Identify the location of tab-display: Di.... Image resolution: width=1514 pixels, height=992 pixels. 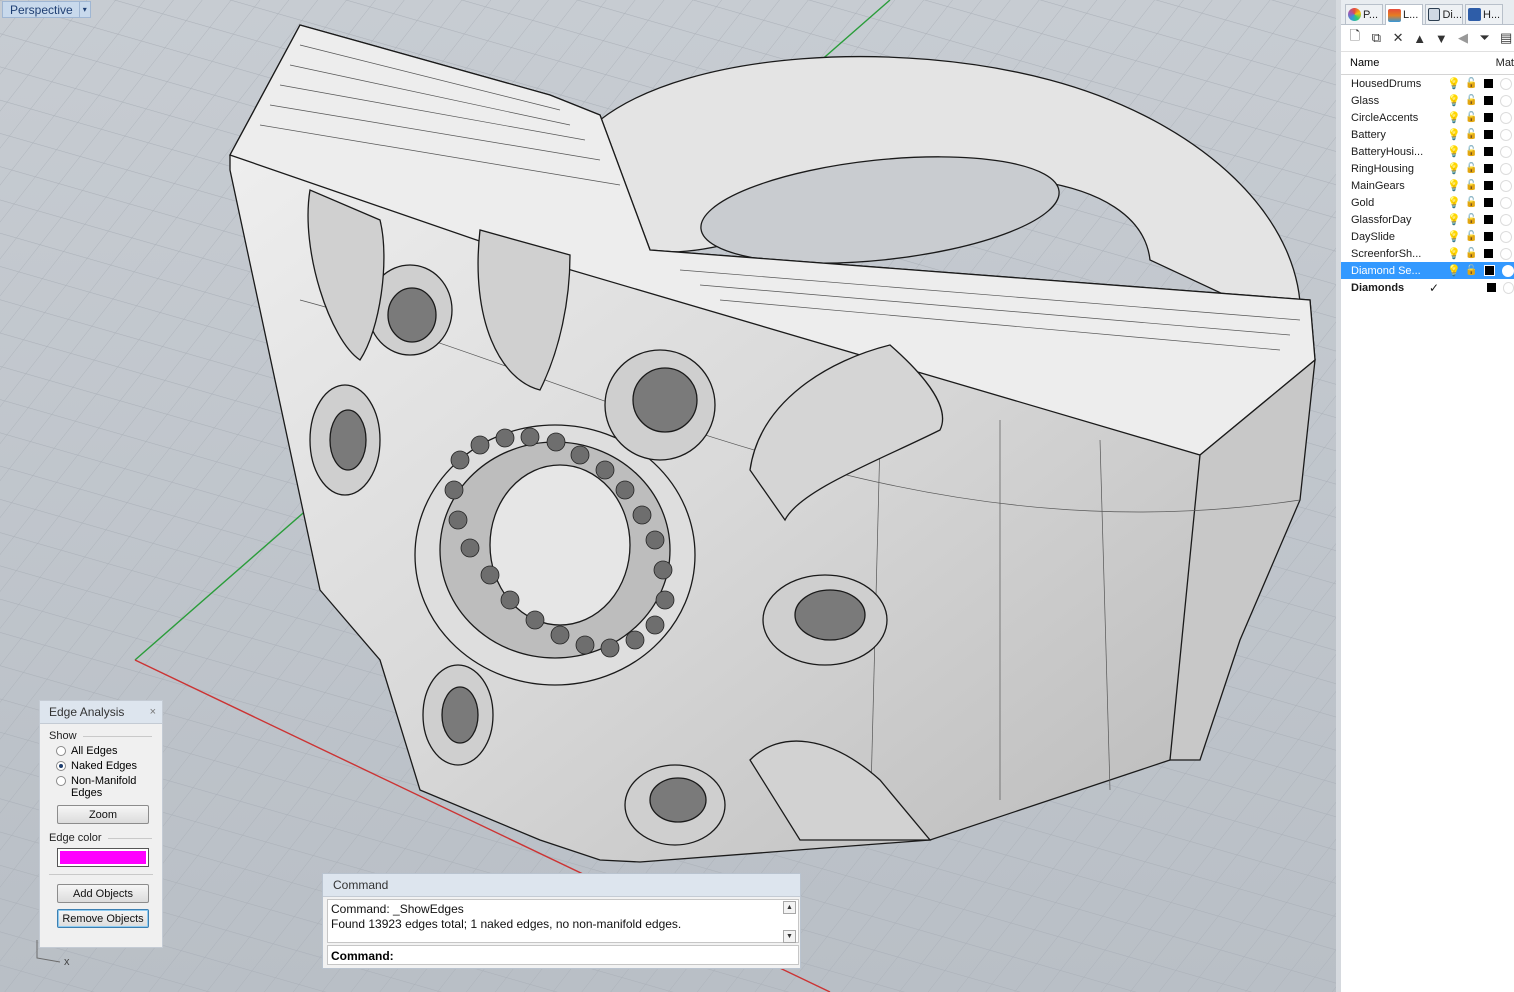
(1444, 14).